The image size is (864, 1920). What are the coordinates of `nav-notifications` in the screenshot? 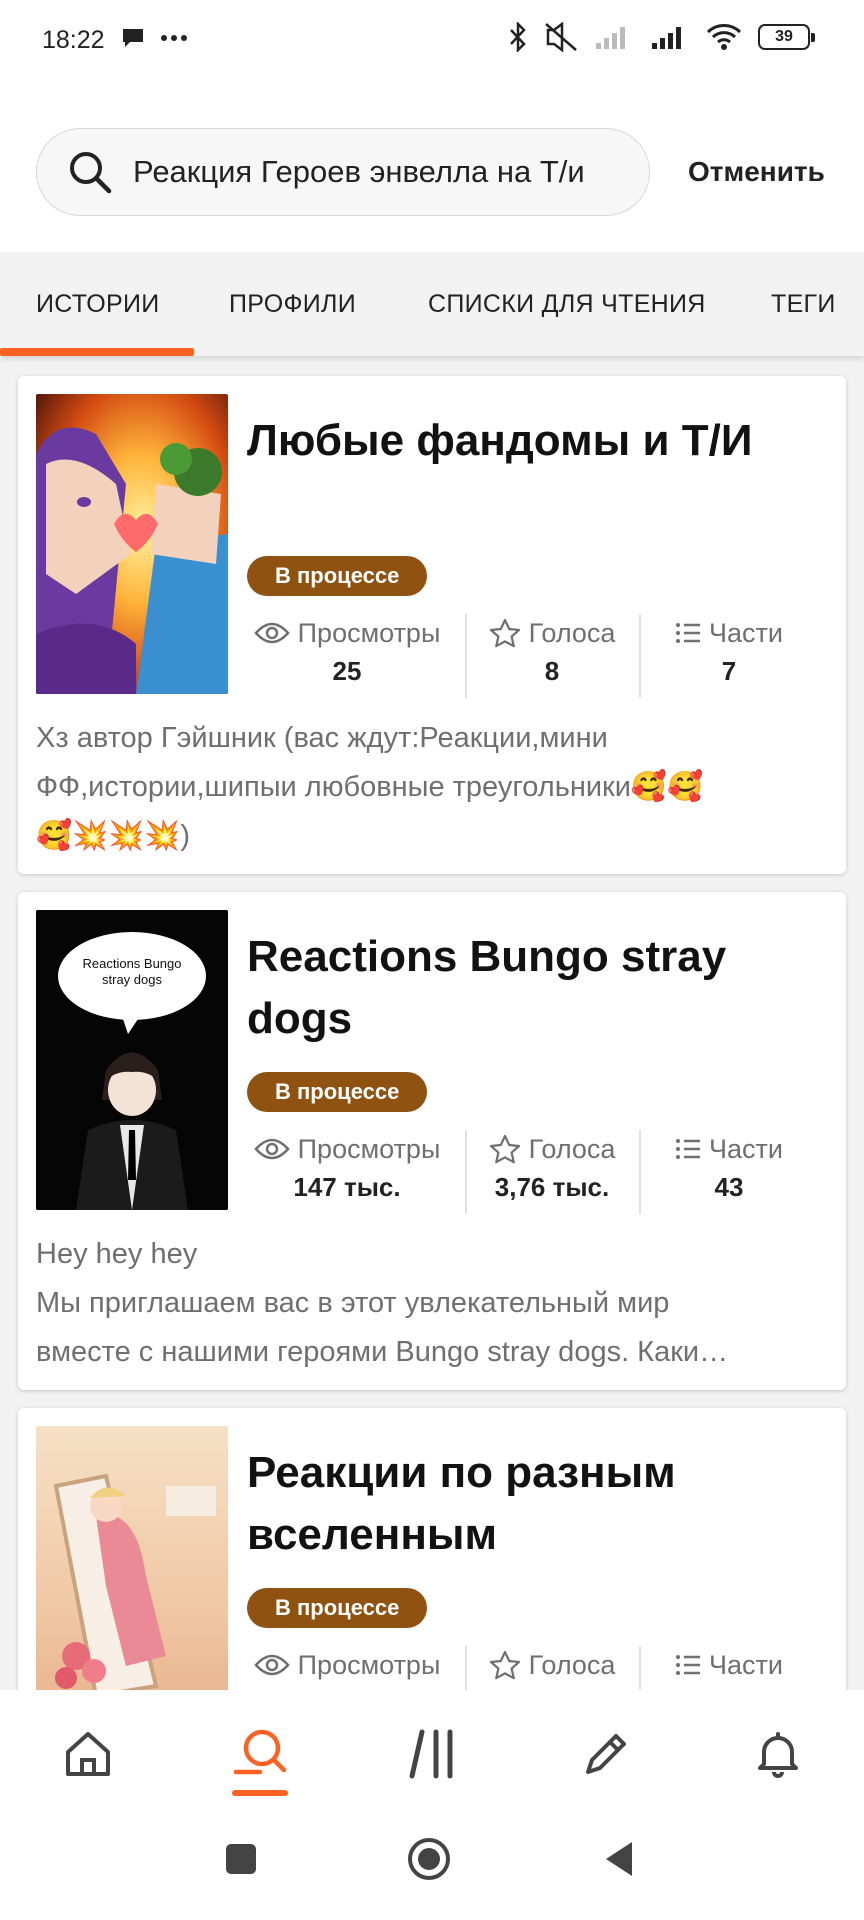 It's located at (778, 1754).